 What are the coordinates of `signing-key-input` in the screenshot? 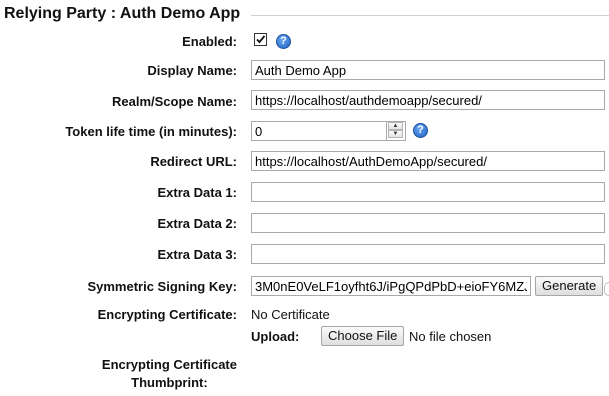 It's located at (391, 286).